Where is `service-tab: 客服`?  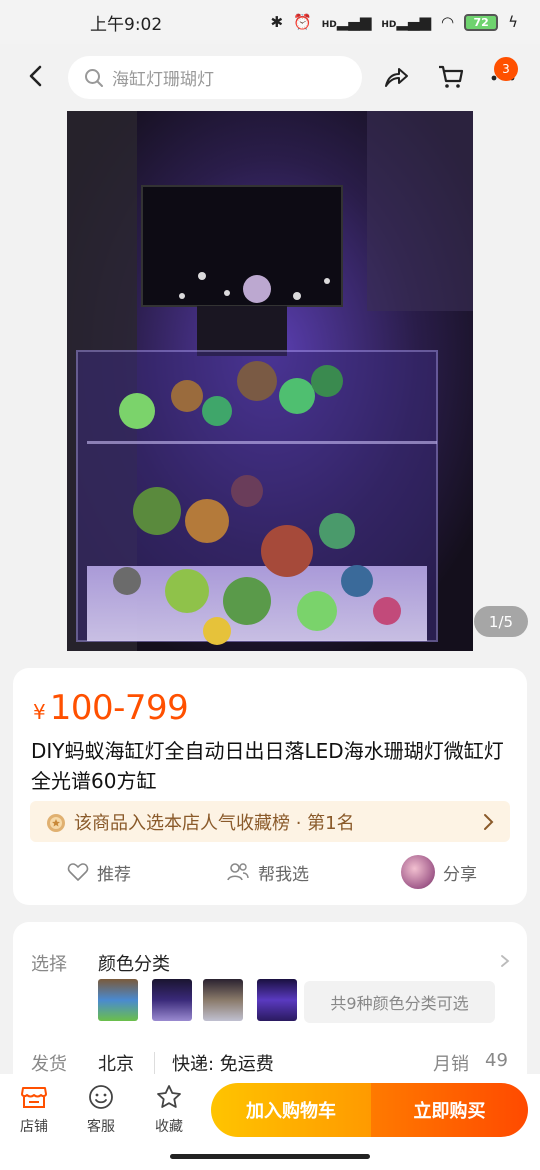
service-tab: 客服 is located at coordinates (101, 1110).